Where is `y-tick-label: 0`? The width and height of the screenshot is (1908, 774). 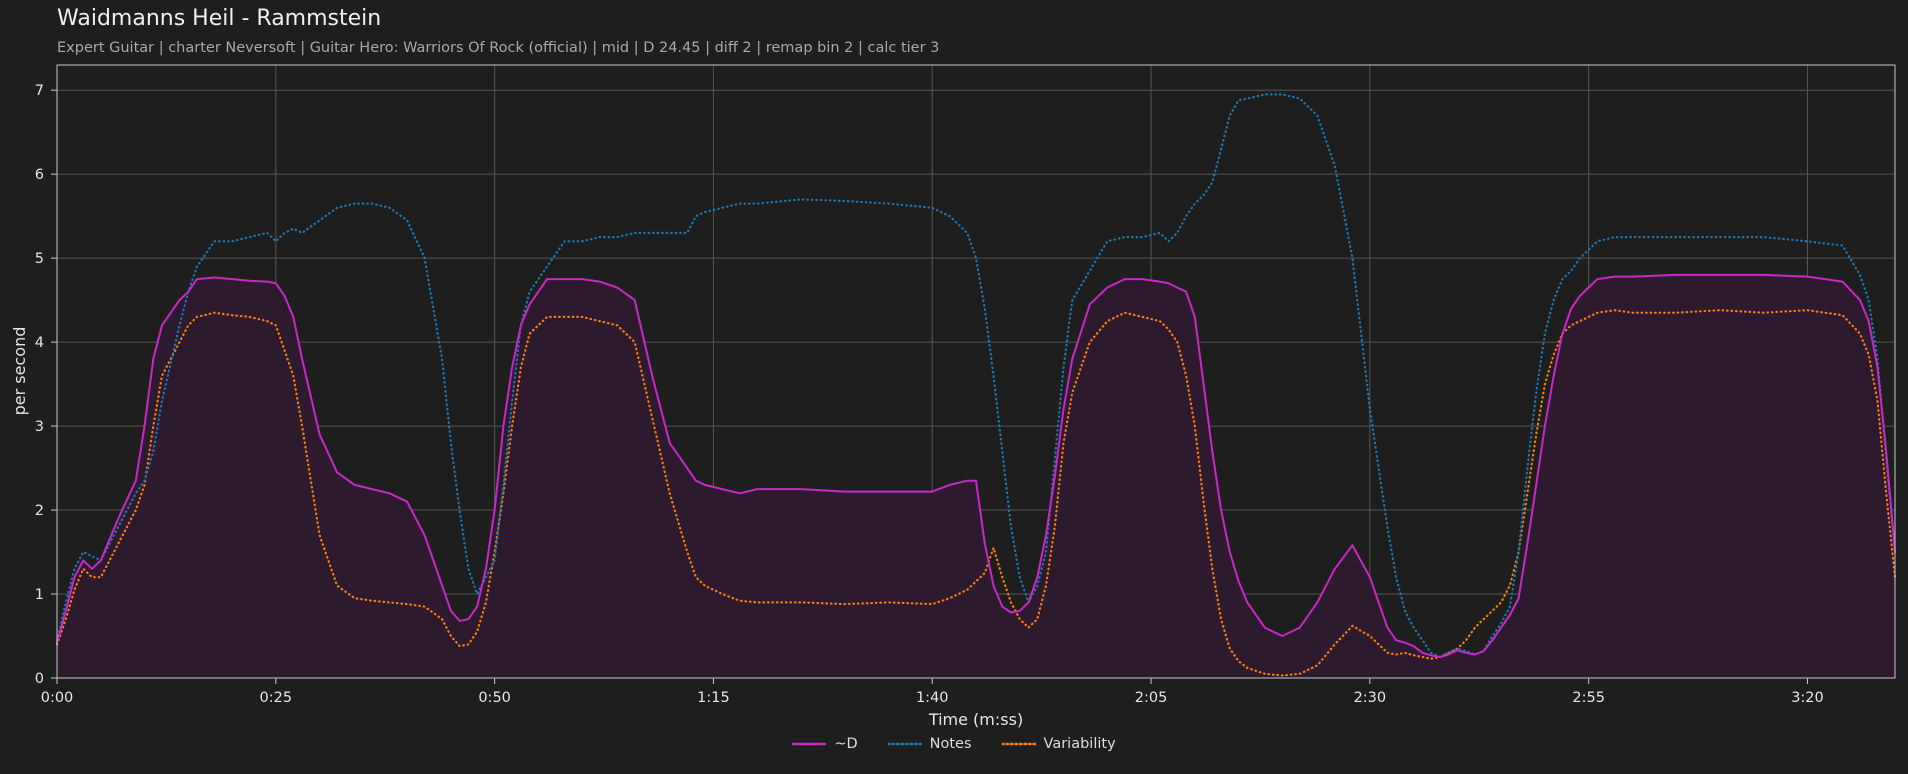 y-tick-label: 0 is located at coordinates (39, 679).